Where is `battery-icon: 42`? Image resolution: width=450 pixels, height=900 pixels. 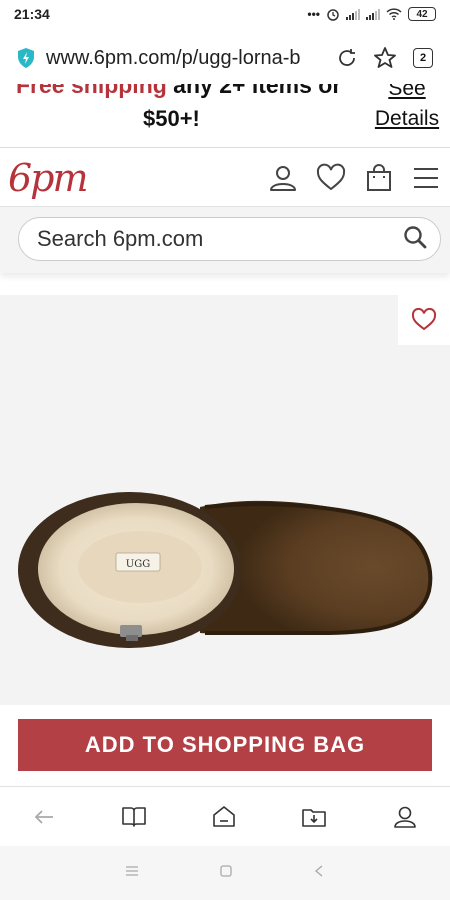 battery-icon: 42 is located at coordinates (422, 14).